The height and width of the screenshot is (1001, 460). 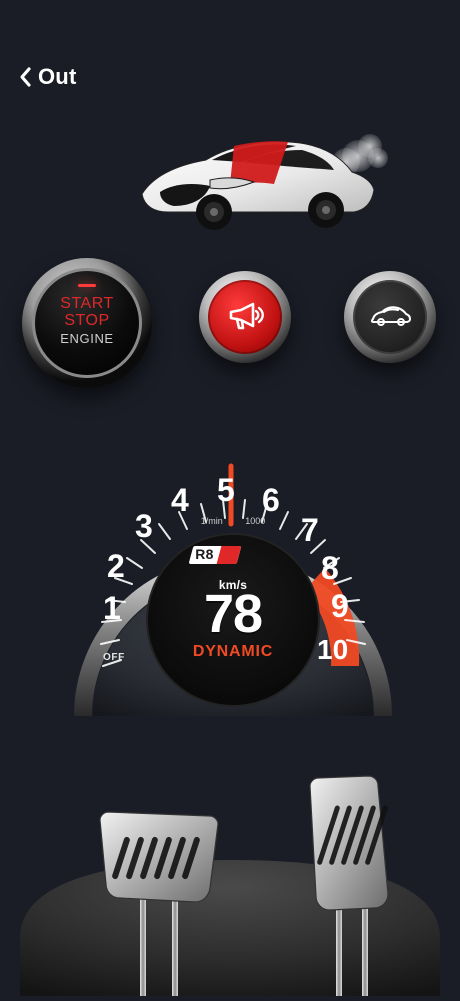 I want to click on back-button: Out, so click(x=47, y=77).